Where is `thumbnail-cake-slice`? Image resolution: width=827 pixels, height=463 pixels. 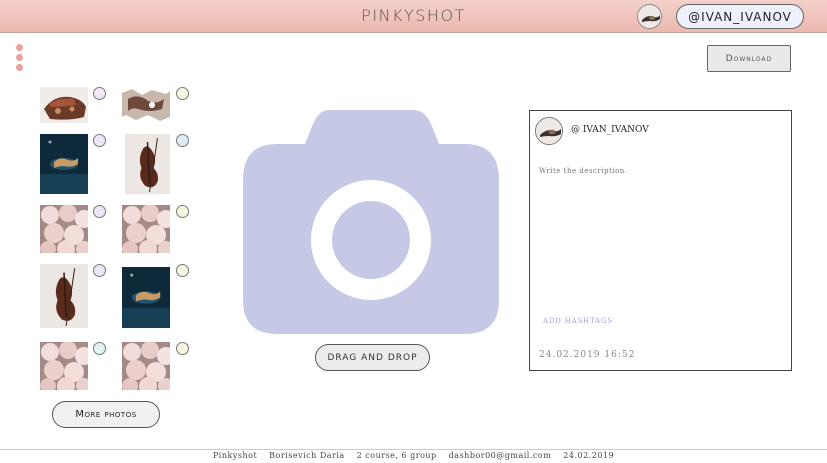 thumbnail-cake-slice is located at coordinates (64, 105).